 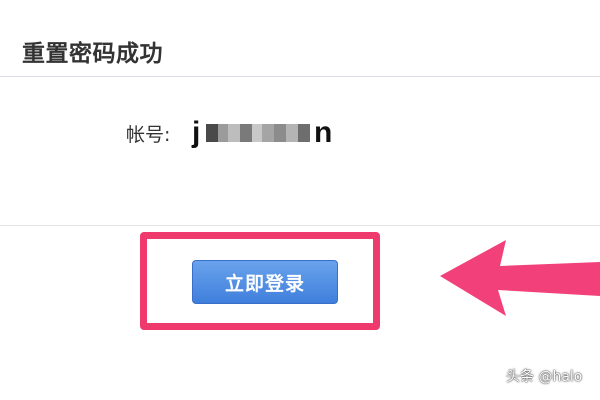 I want to click on watermark: 头条 @halo, so click(x=544, y=377).